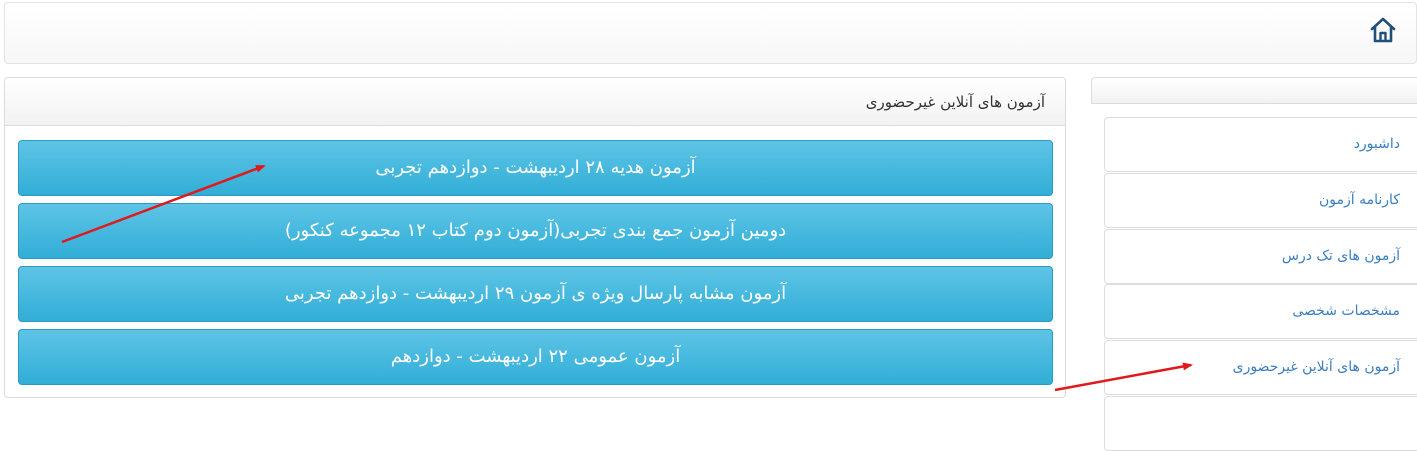 The width and height of the screenshot is (1417, 451). Describe the element at coordinates (535, 357) in the screenshot. I see `exam-button-general-22: آزمون عمومی ۲۲ اردیبهشت - دوازدهم` at that location.